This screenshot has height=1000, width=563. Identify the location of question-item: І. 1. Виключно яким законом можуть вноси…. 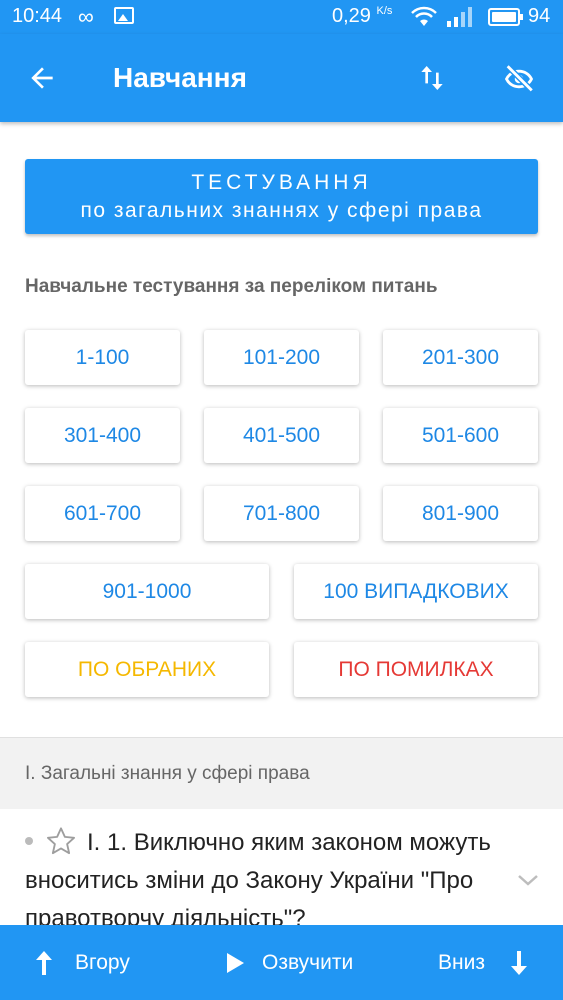
(281, 867).